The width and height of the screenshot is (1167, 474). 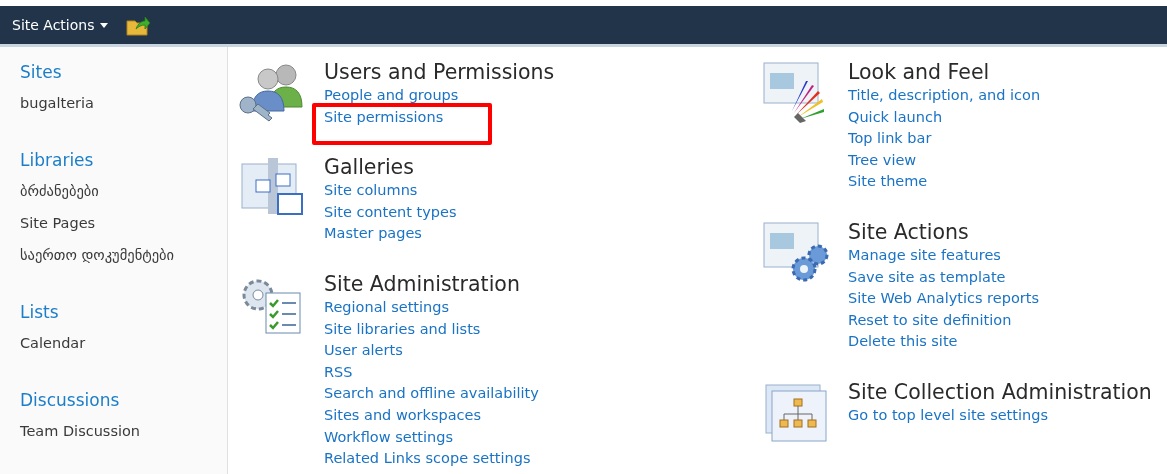 I want to click on nav-item: Calendar, so click(x=123, y=343).